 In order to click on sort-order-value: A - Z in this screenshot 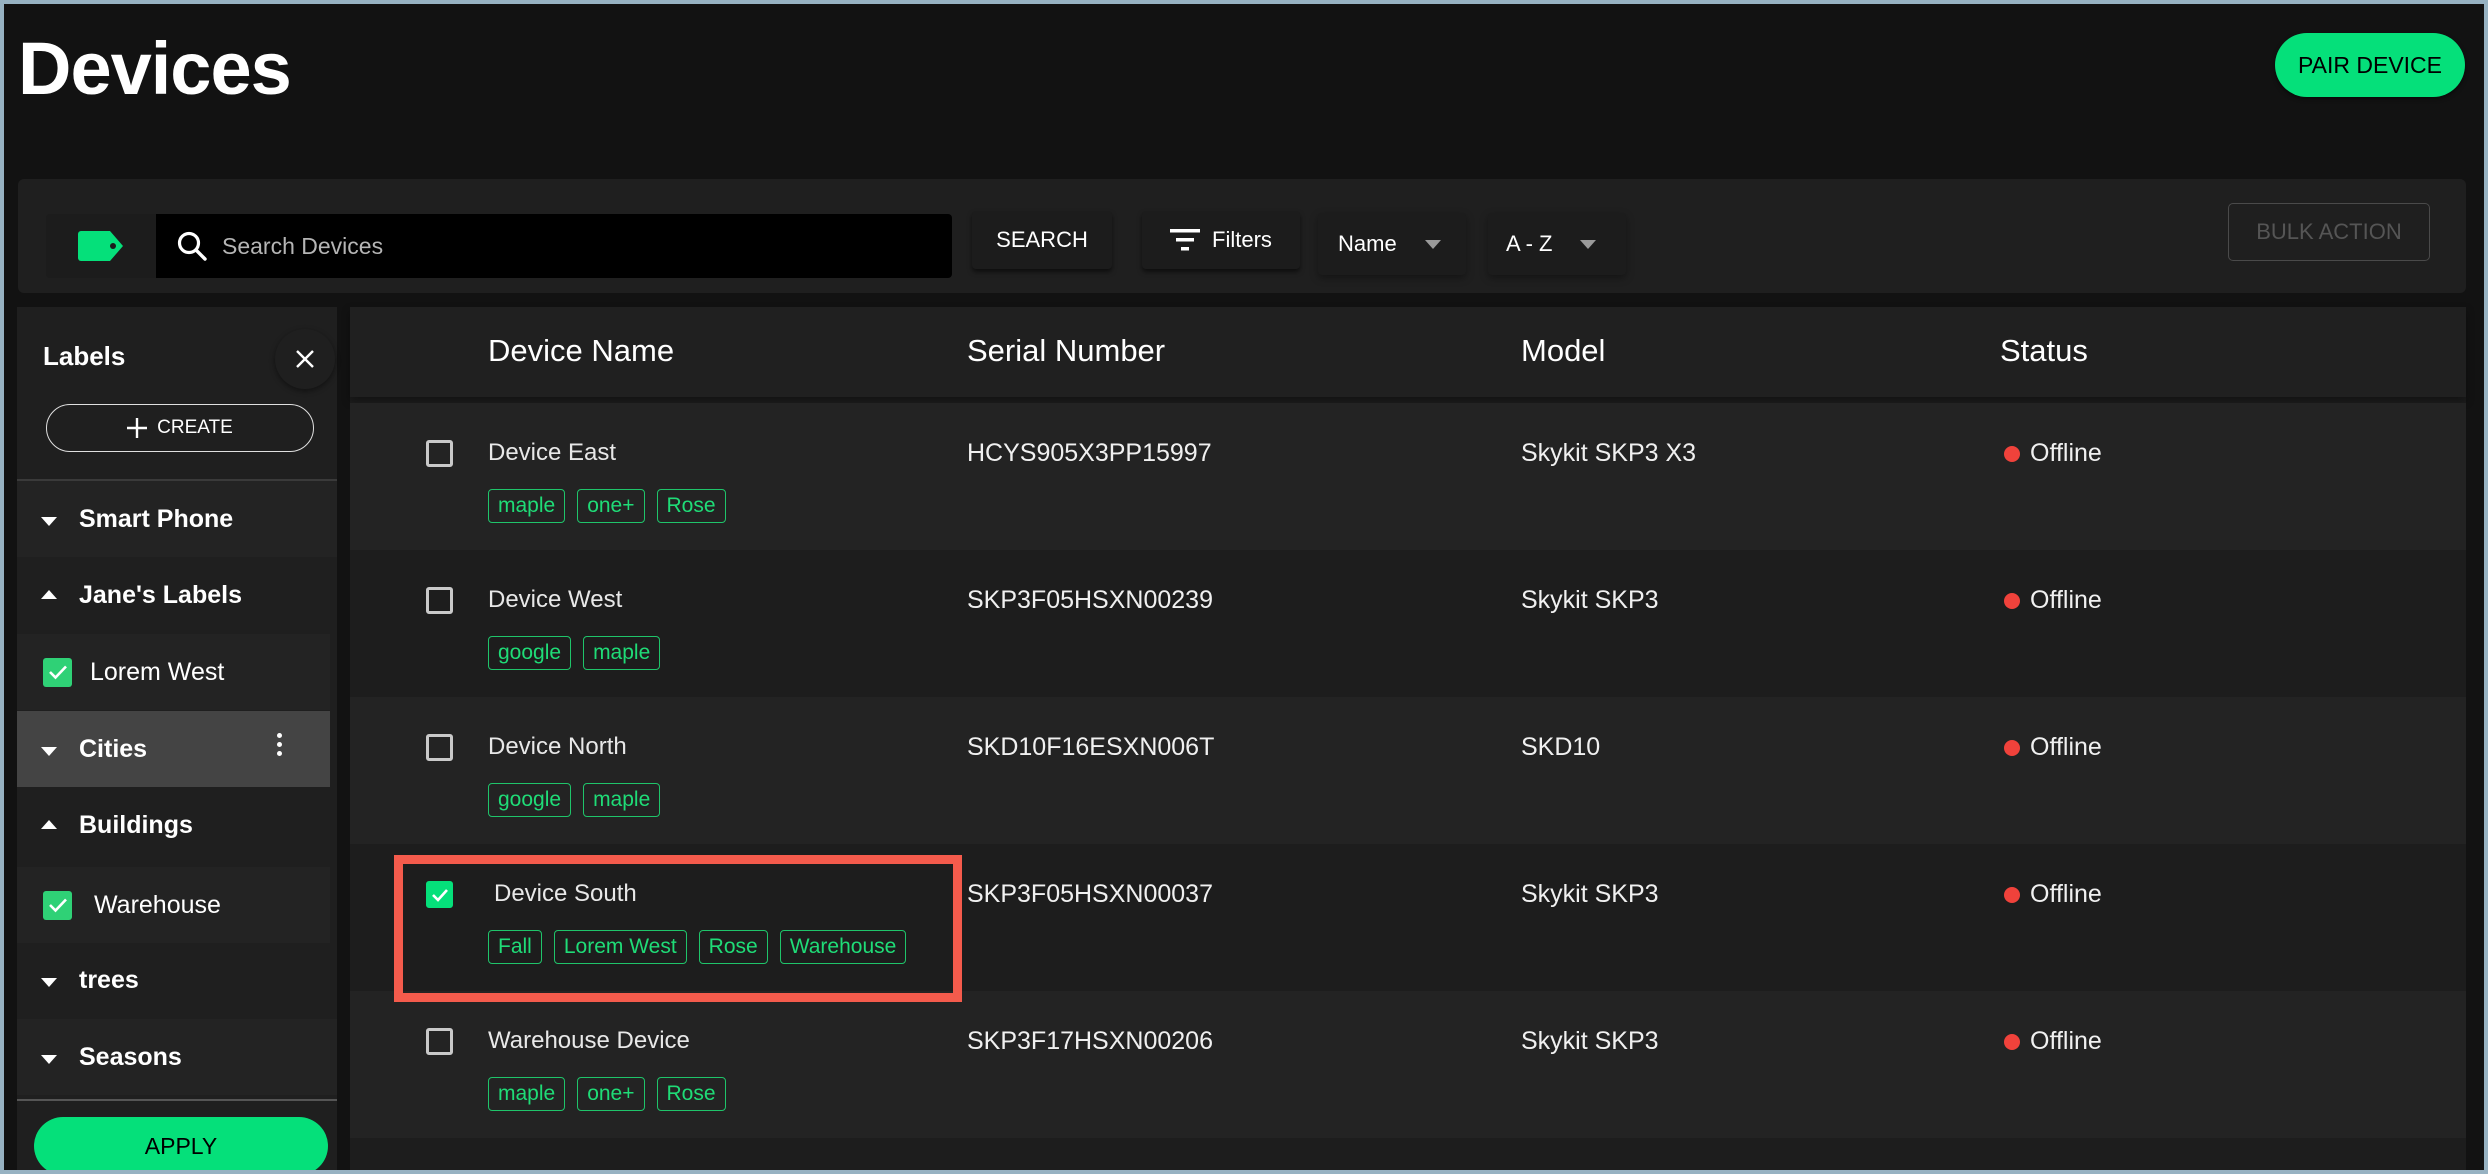, I will do `click(1529, 243)`.